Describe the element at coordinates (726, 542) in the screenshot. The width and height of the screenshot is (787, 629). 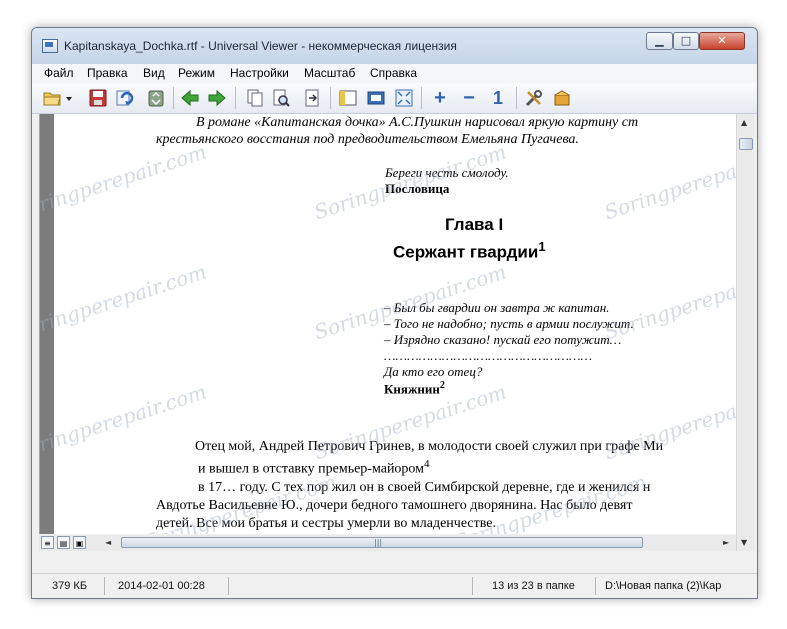
I see `scroll-right-arrow: ►` at that location.